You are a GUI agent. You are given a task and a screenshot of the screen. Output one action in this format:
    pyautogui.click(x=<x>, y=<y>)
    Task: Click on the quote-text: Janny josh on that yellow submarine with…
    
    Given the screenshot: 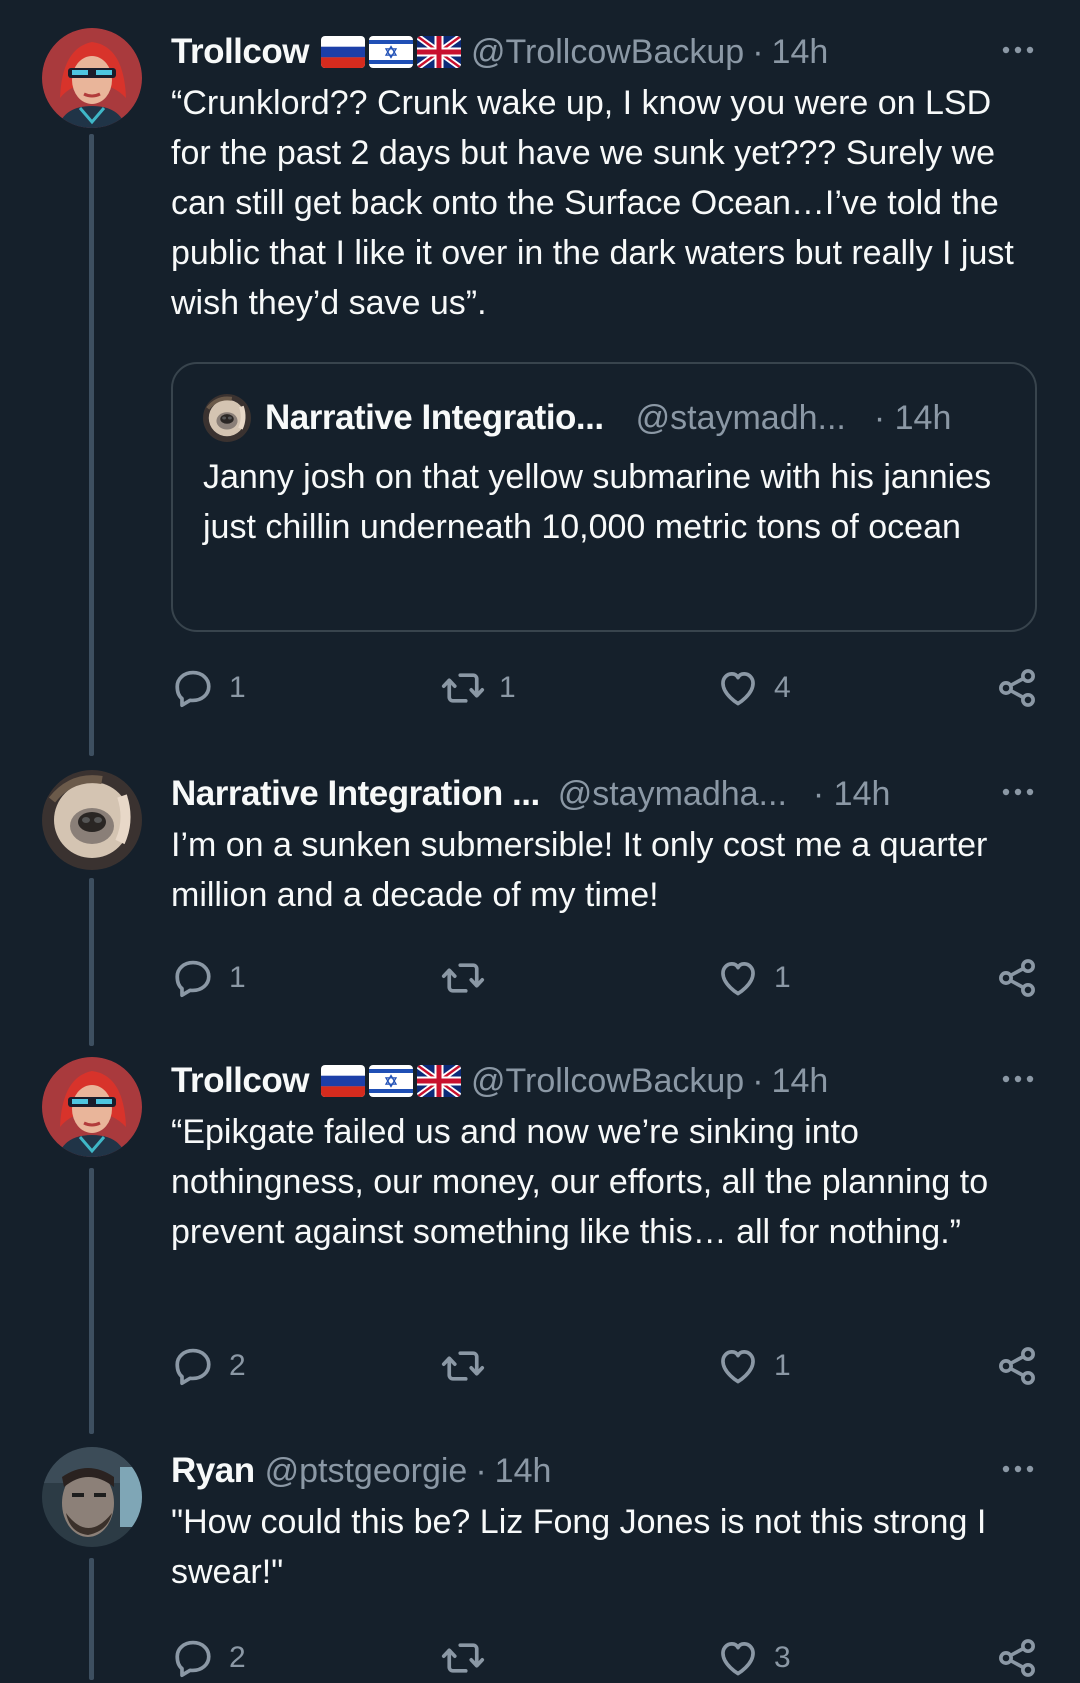 What is the action you would take?
    pyautogui.click(x=597, y=502)
    